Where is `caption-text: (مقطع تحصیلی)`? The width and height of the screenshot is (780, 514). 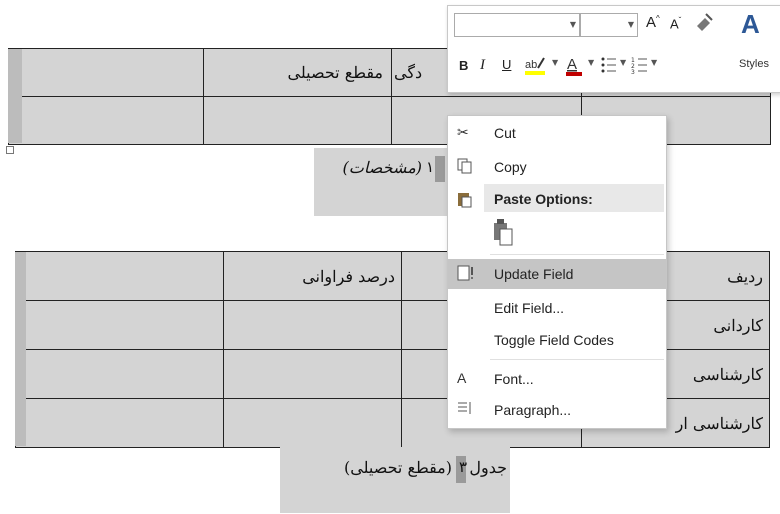
caption-text: (مقطع تحصیلی) is located at coordinates (398, 467).